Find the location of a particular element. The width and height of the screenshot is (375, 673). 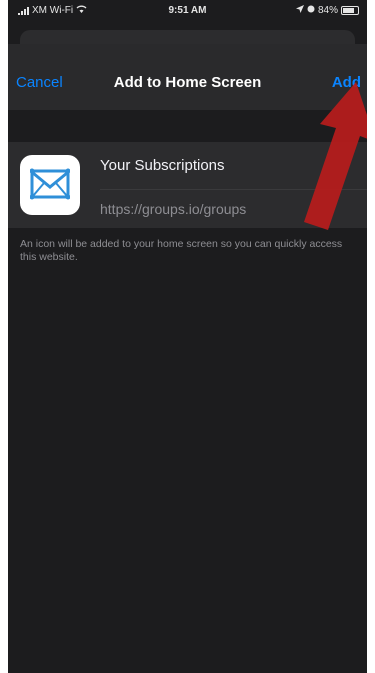

battery-percent: 84% is located at coordinates (327, 10).